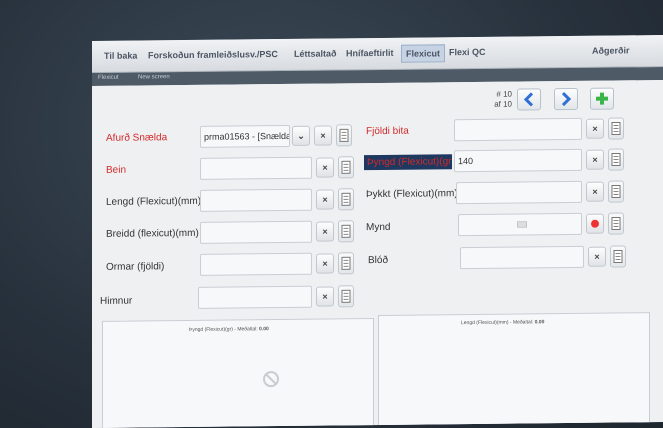 The height and width of the screenshot is (428, 663). What do you see at coordinates (152, 233) in the screenshot?
I see `breidd-label: Breidd (flexicut)(mm)` at bounding box center [152, 233].